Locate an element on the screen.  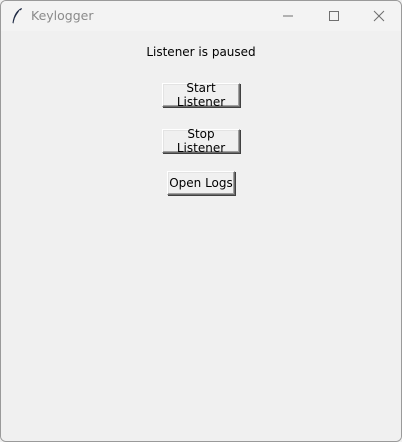
minimize-button is located at coordinates (288, 16).